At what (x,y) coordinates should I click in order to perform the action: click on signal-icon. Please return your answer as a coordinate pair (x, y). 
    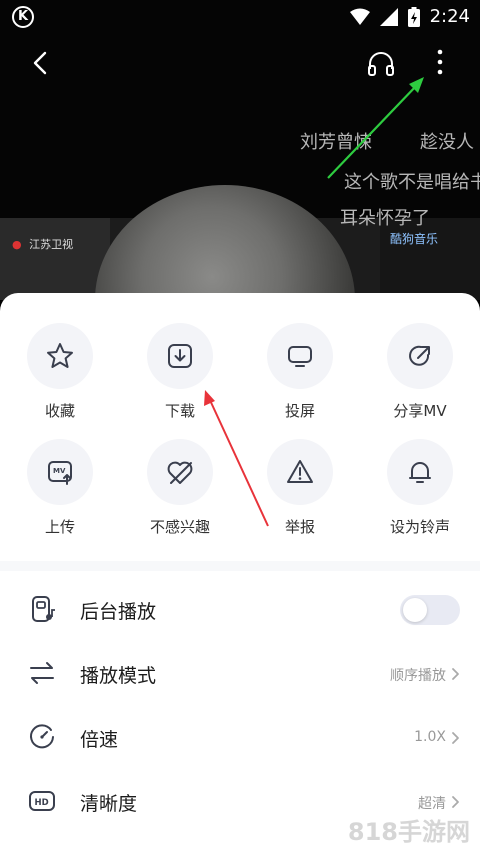
    Looking at the image, I should click on (388, 17).